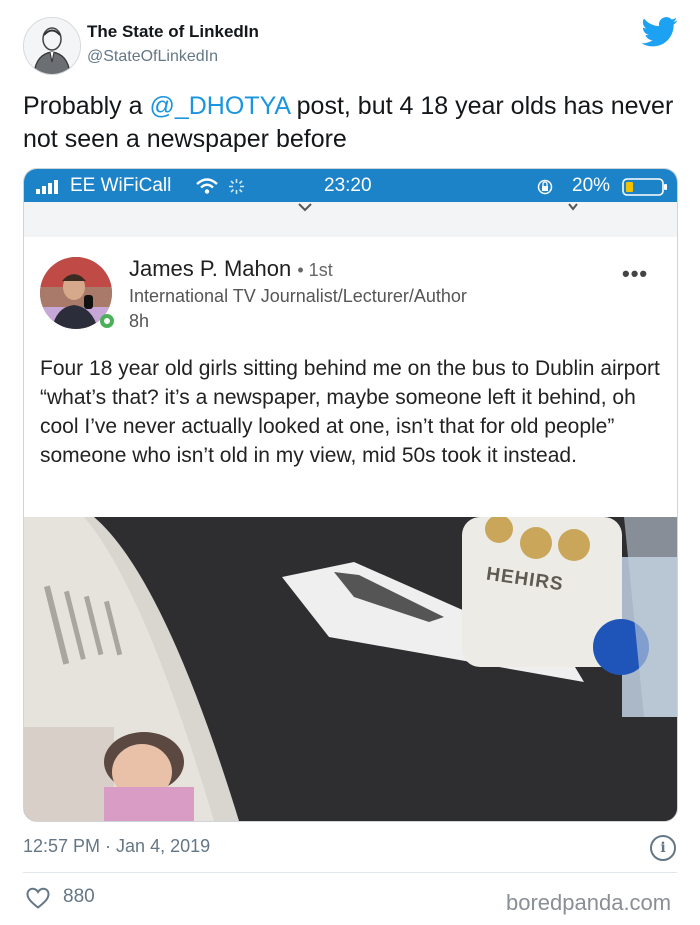 The height and width of the screenshot is (925, 700). What do you see at coordinates (236, 186) in the screenshot?
I see `loading-spinner-icon` at bounding box center [236, 186].